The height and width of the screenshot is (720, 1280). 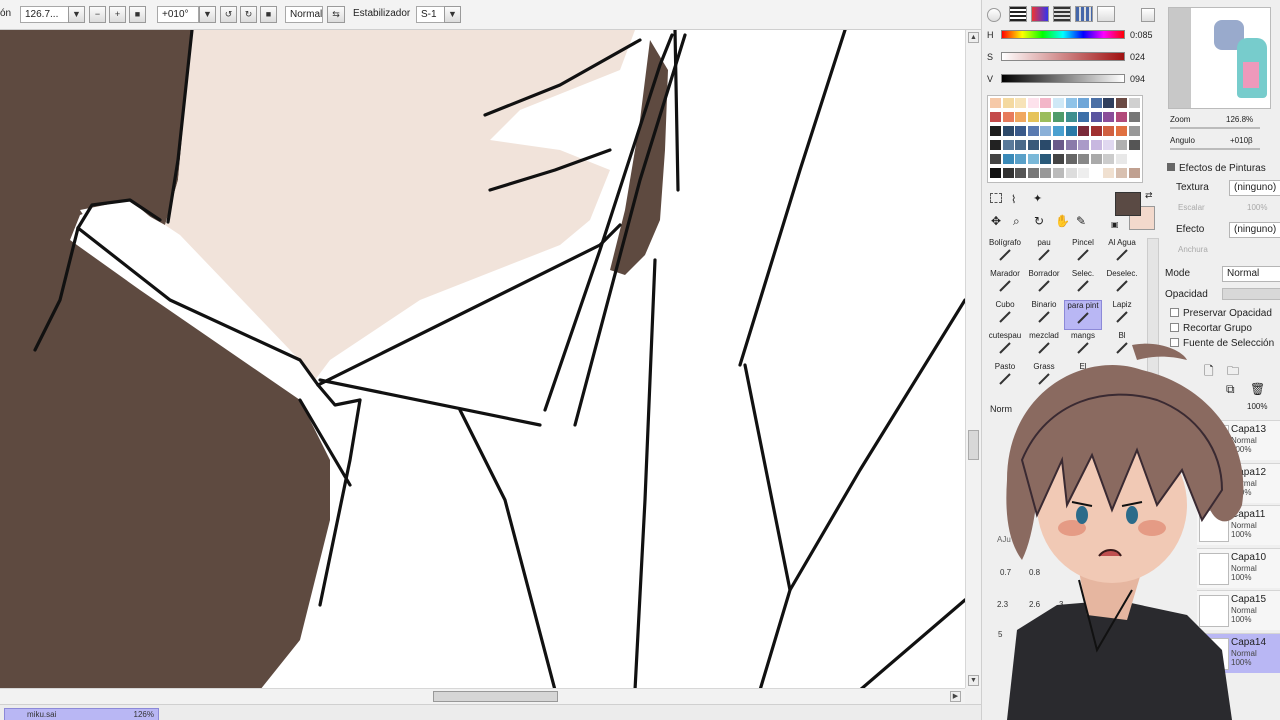 I want to click on horizontal-scrollbar: ▶, so click(x=482, y=696).